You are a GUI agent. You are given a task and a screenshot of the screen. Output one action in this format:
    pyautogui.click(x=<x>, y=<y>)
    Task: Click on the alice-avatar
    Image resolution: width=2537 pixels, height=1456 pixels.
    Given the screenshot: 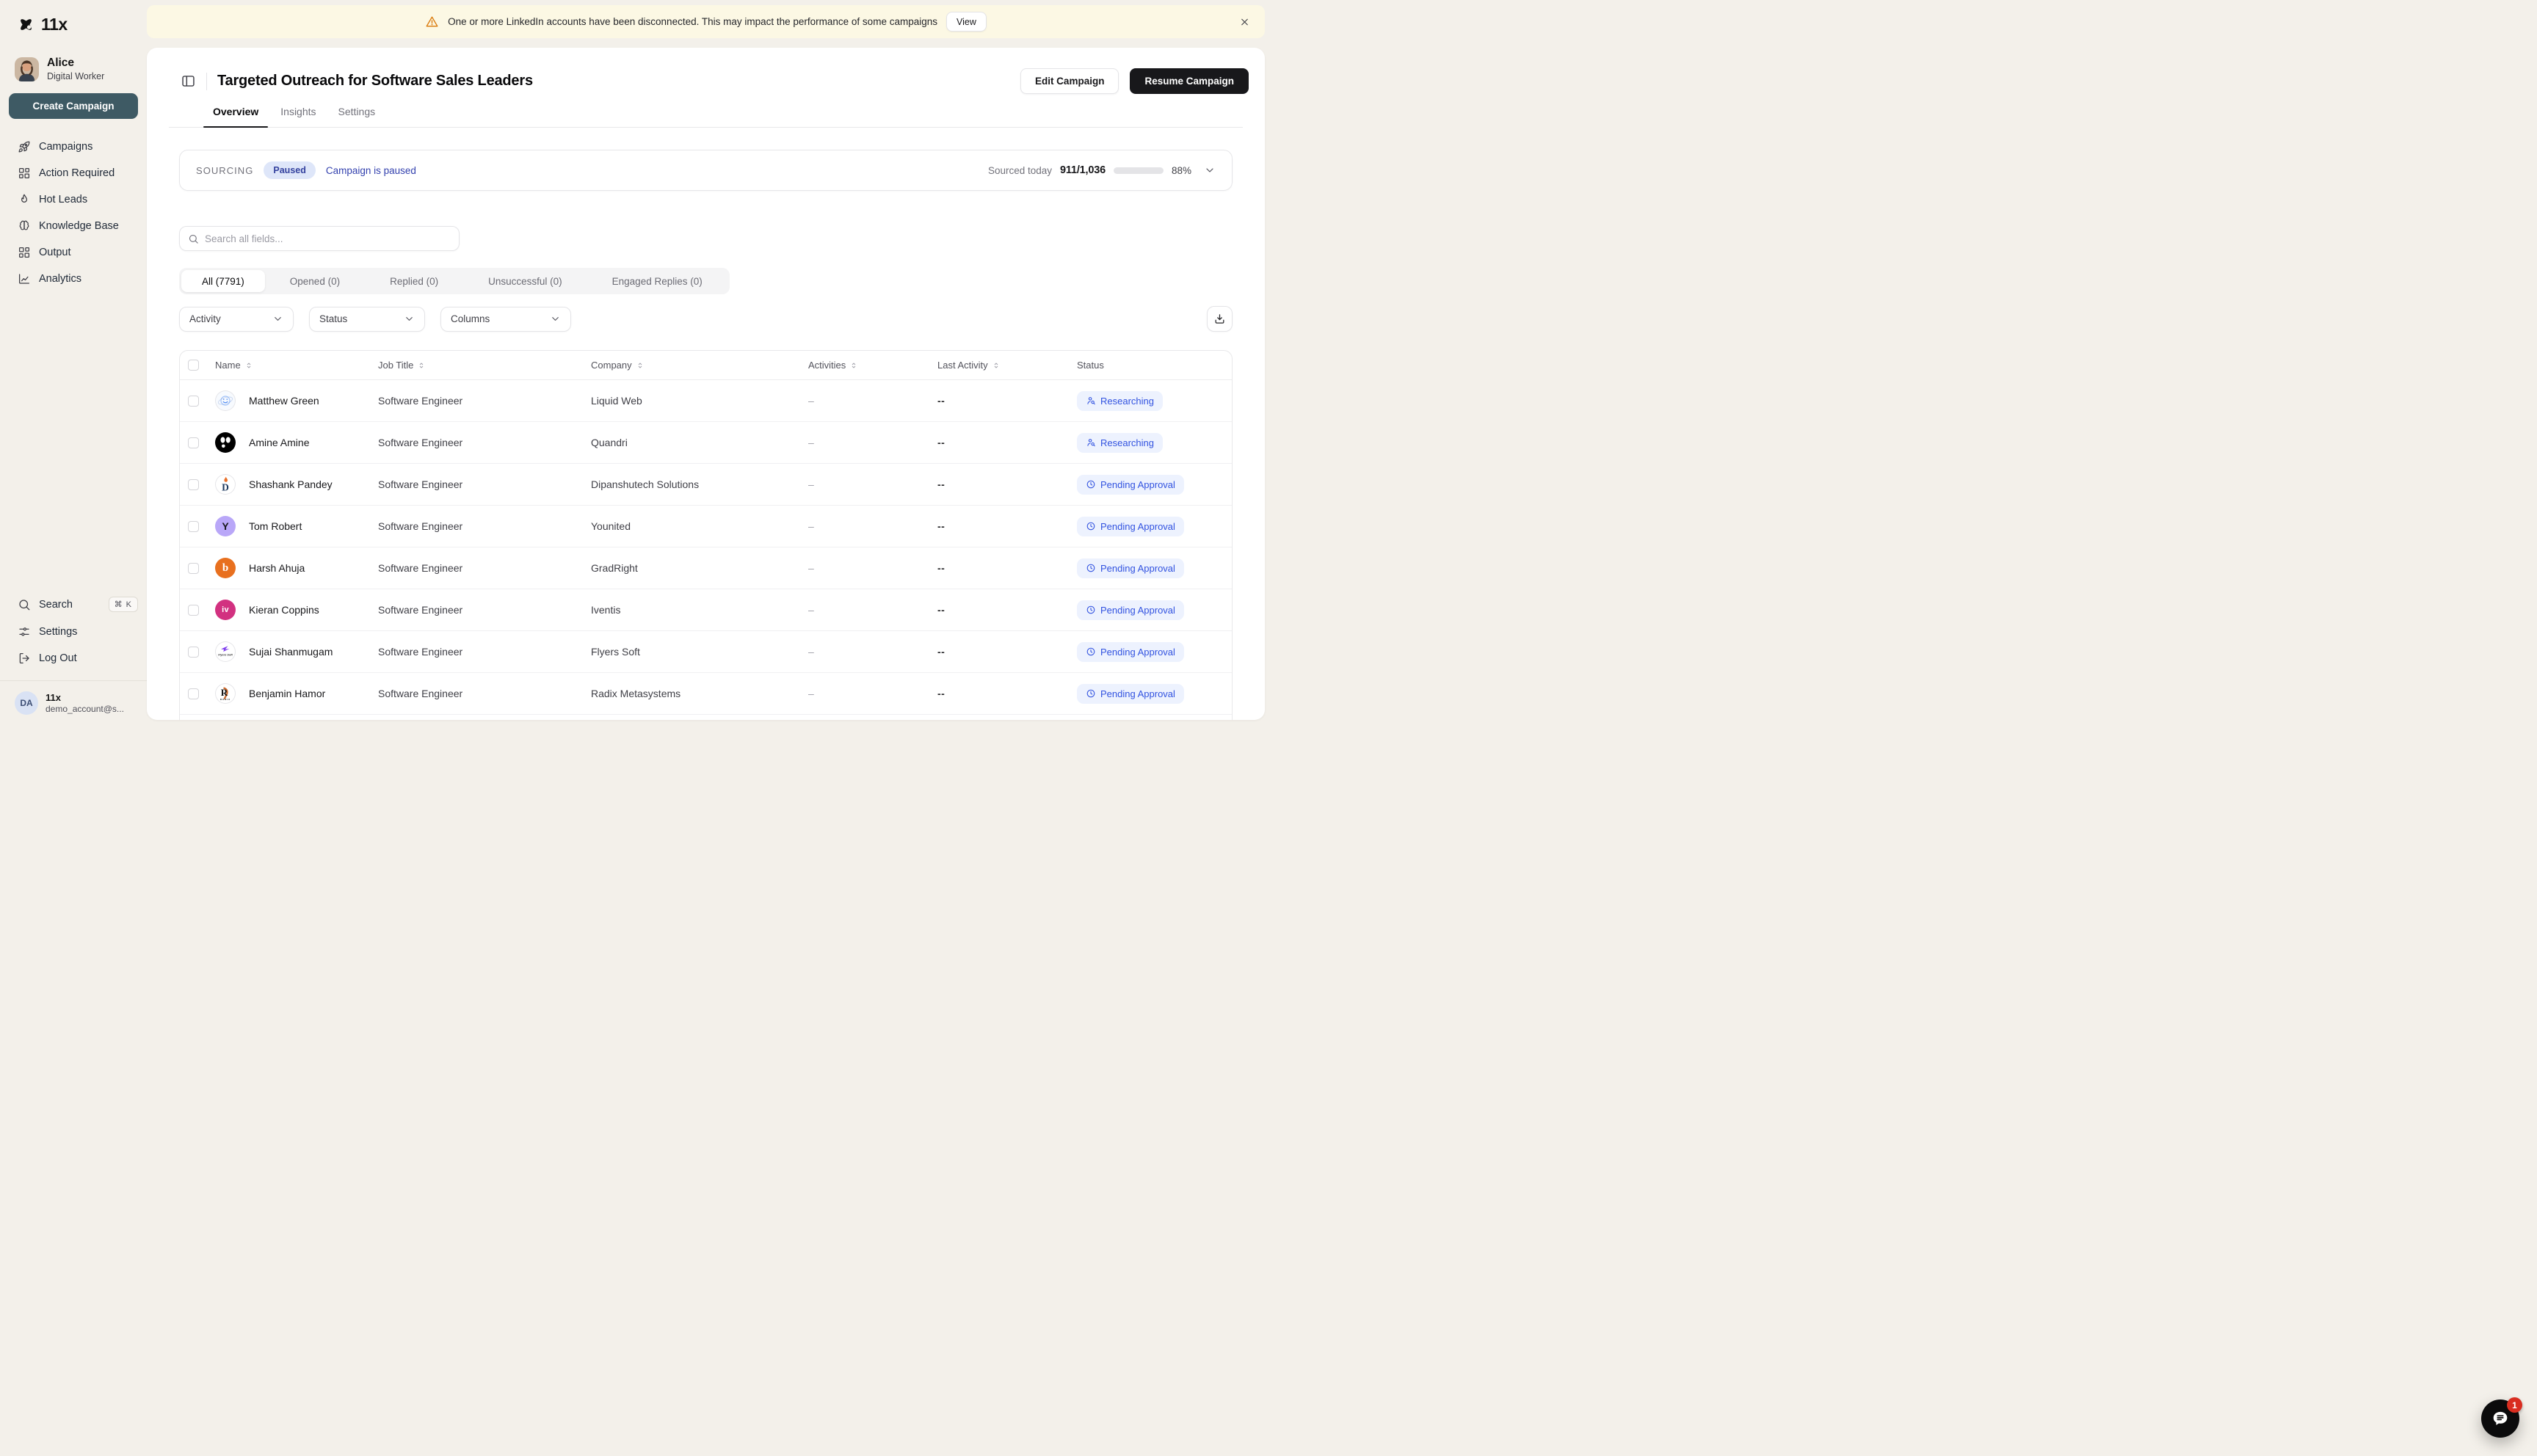 What is the action you would take?
    pyautogui.click(x=27, y=69)
    